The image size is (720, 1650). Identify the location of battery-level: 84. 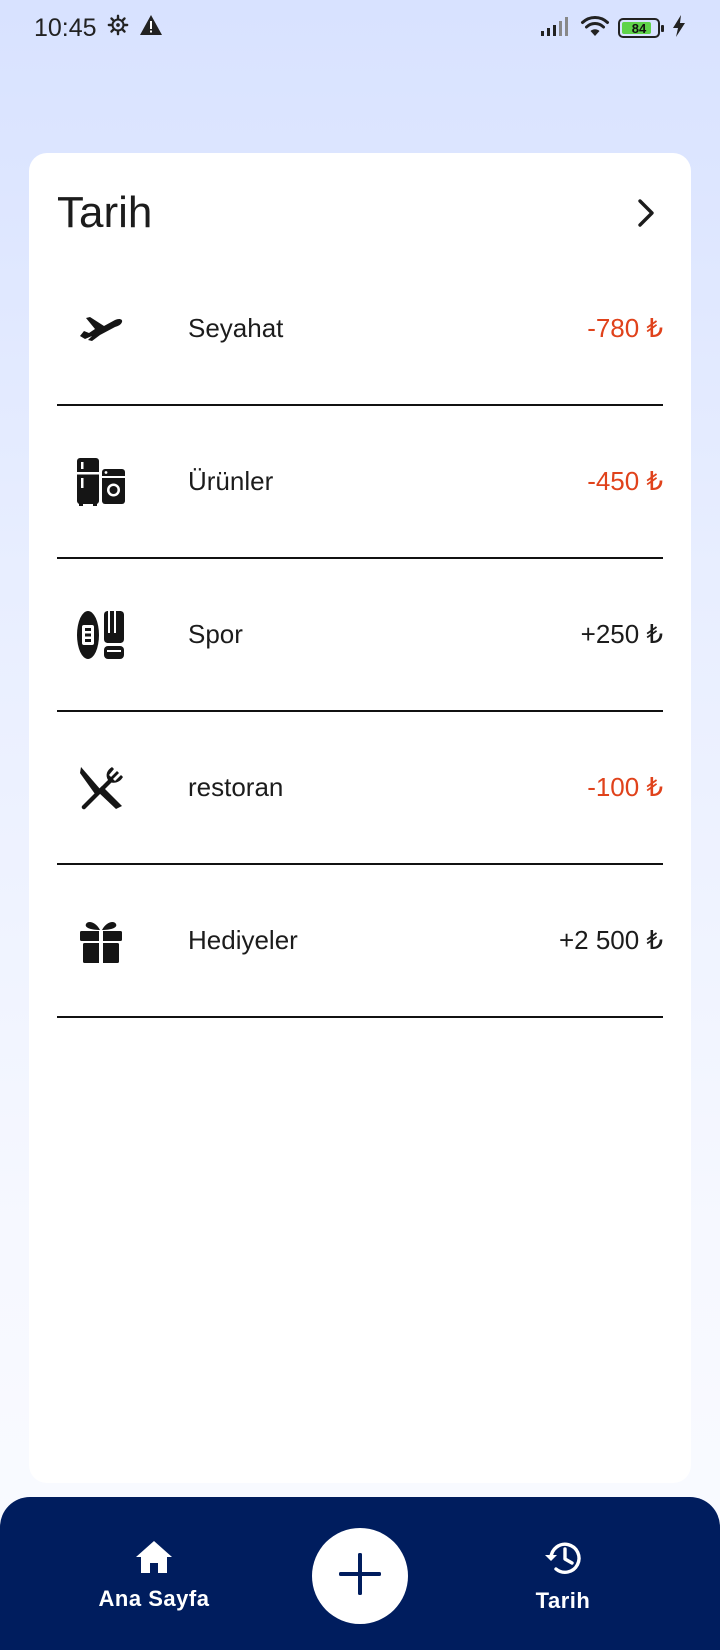
(639, 28).